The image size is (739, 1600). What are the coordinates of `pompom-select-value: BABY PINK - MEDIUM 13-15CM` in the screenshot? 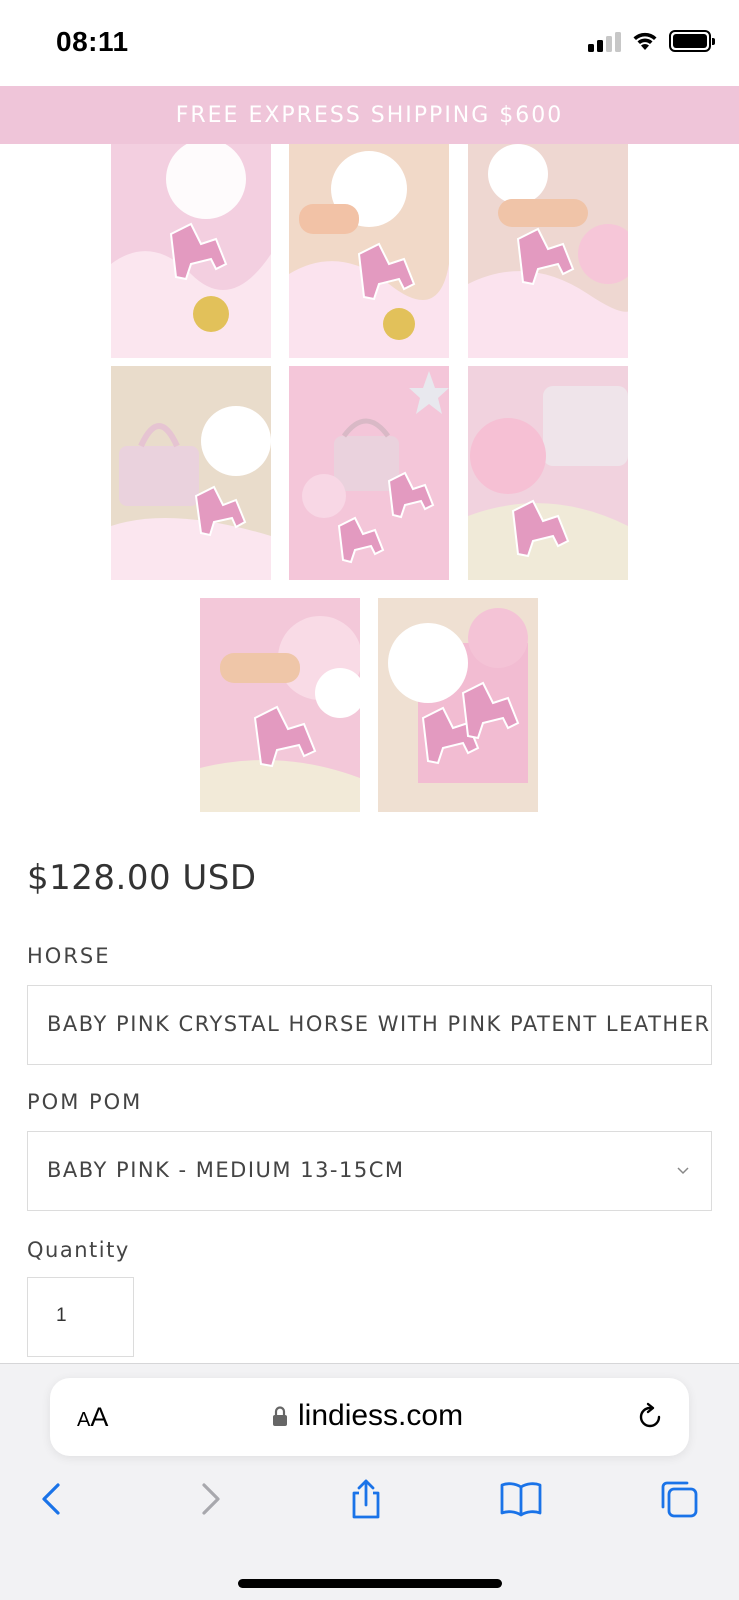 It's located at (226, 1170).